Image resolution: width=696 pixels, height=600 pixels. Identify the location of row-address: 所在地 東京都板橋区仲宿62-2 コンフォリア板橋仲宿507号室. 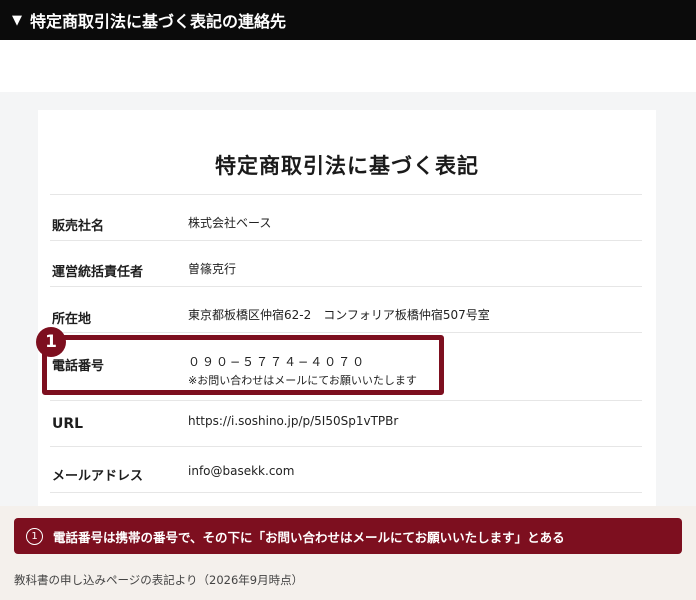
(346, 309).